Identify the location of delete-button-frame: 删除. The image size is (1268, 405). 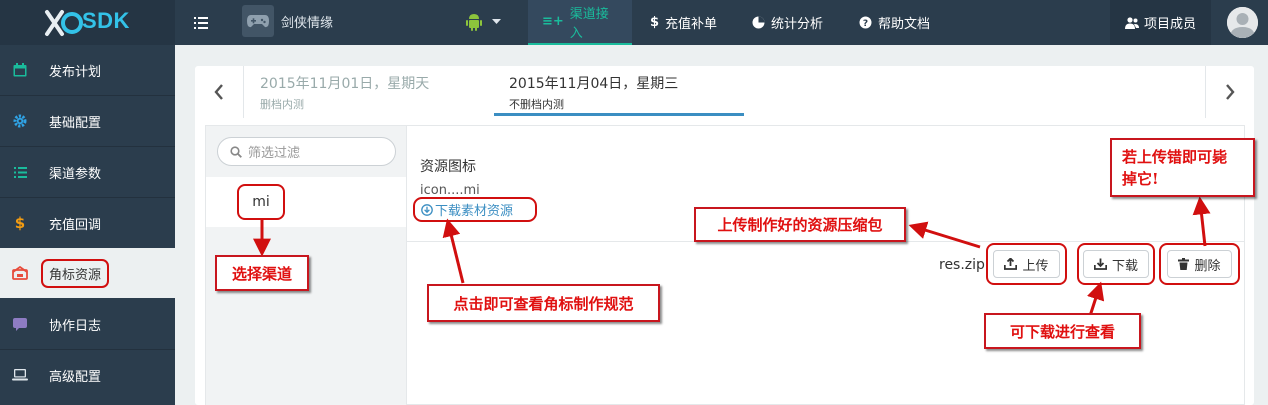
(1199, 264).